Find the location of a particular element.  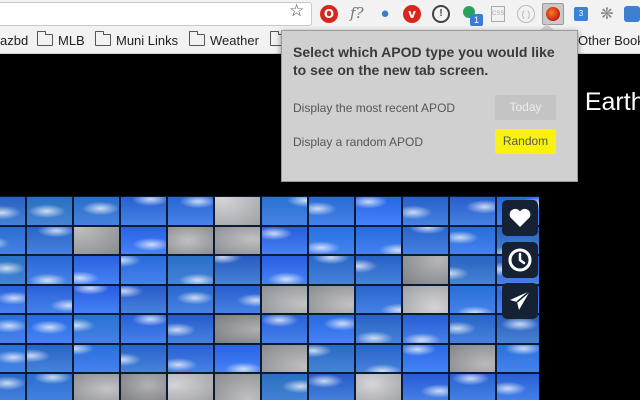

blue-box-icon: 3 is located at coordinates (581, 14).